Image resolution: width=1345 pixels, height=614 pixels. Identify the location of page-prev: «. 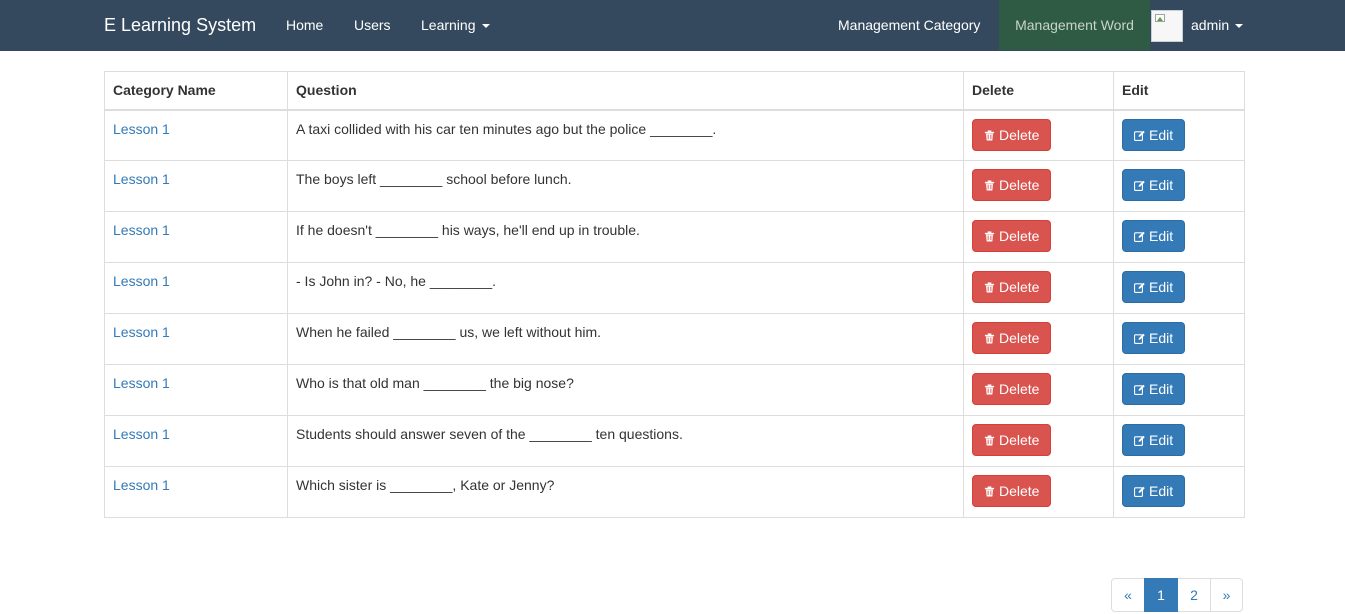
(1128, 595).